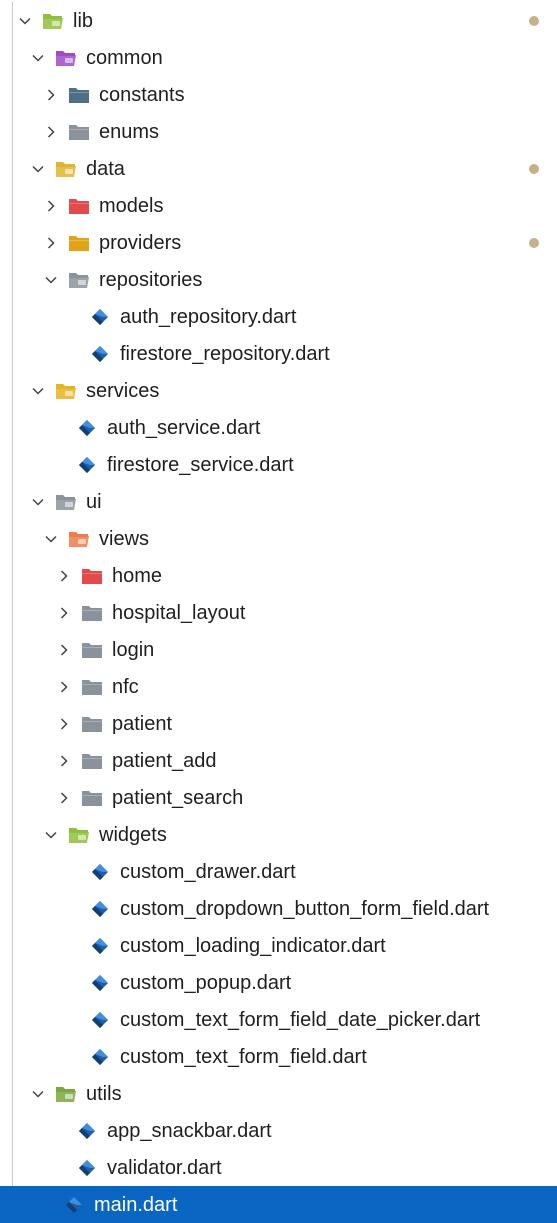 Image resolution: width=557 pixels, height=1223 pixels. I want to click on tree-item-label: validator.dart, so click(164, 1167).